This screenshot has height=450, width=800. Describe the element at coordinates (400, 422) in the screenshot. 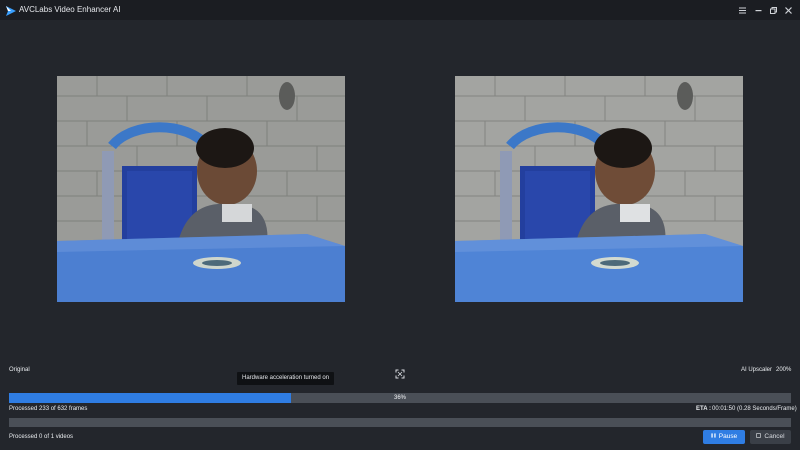

I see `videos-progress-bar` at that location.